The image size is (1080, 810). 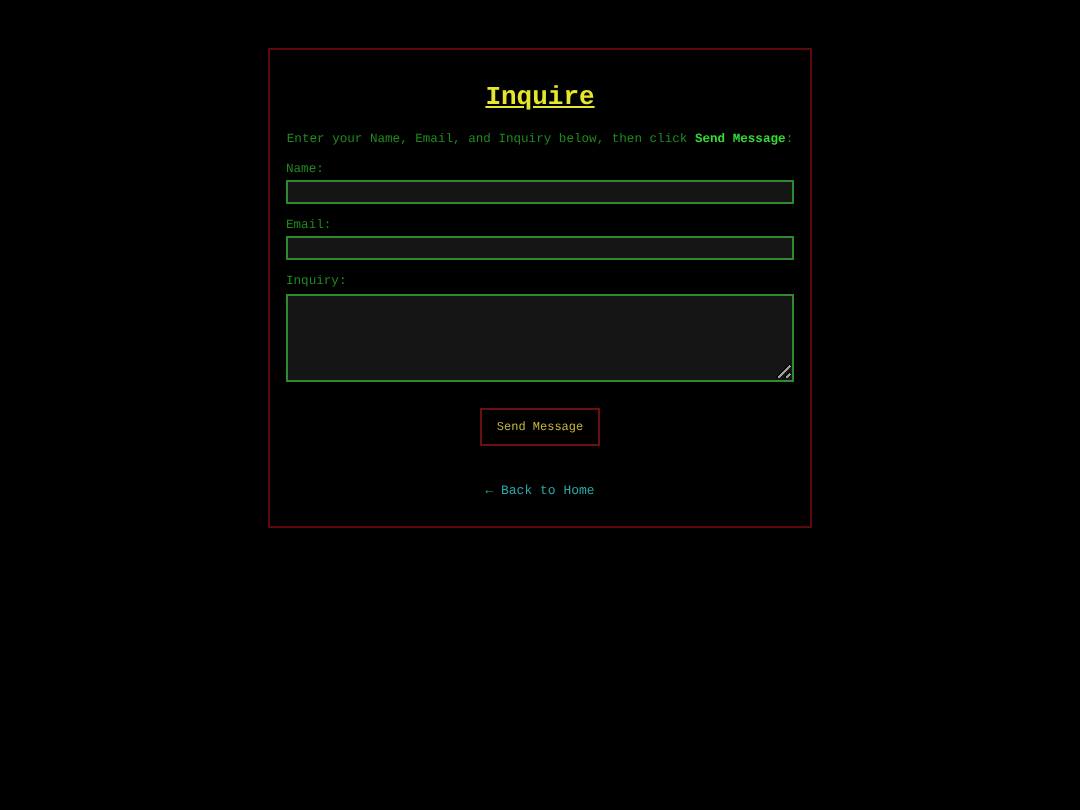 I want to click on inquiry-textarea, so click(x=540, y=337).